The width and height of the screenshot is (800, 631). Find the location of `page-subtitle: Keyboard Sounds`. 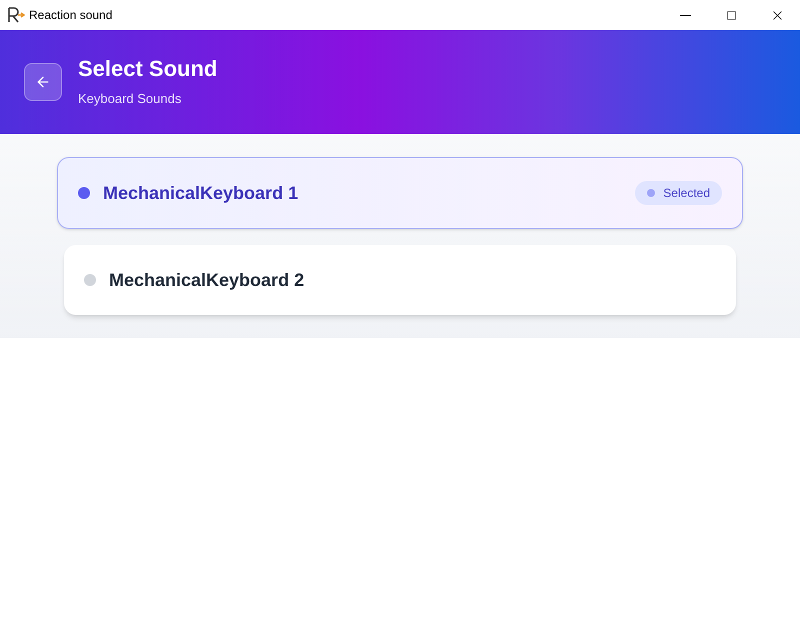

page-subtitle: Keyboard Sounds is located at coordinates (130, 99).